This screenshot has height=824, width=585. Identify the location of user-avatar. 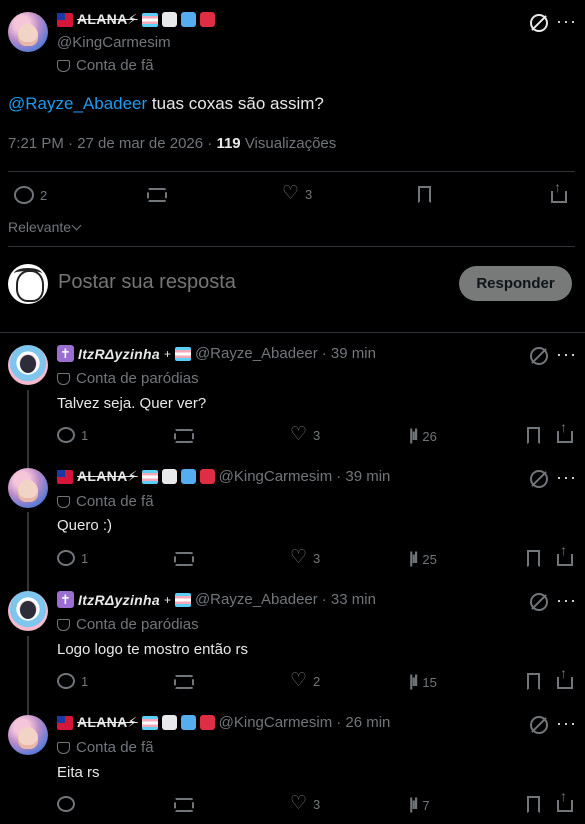
(28, 284).